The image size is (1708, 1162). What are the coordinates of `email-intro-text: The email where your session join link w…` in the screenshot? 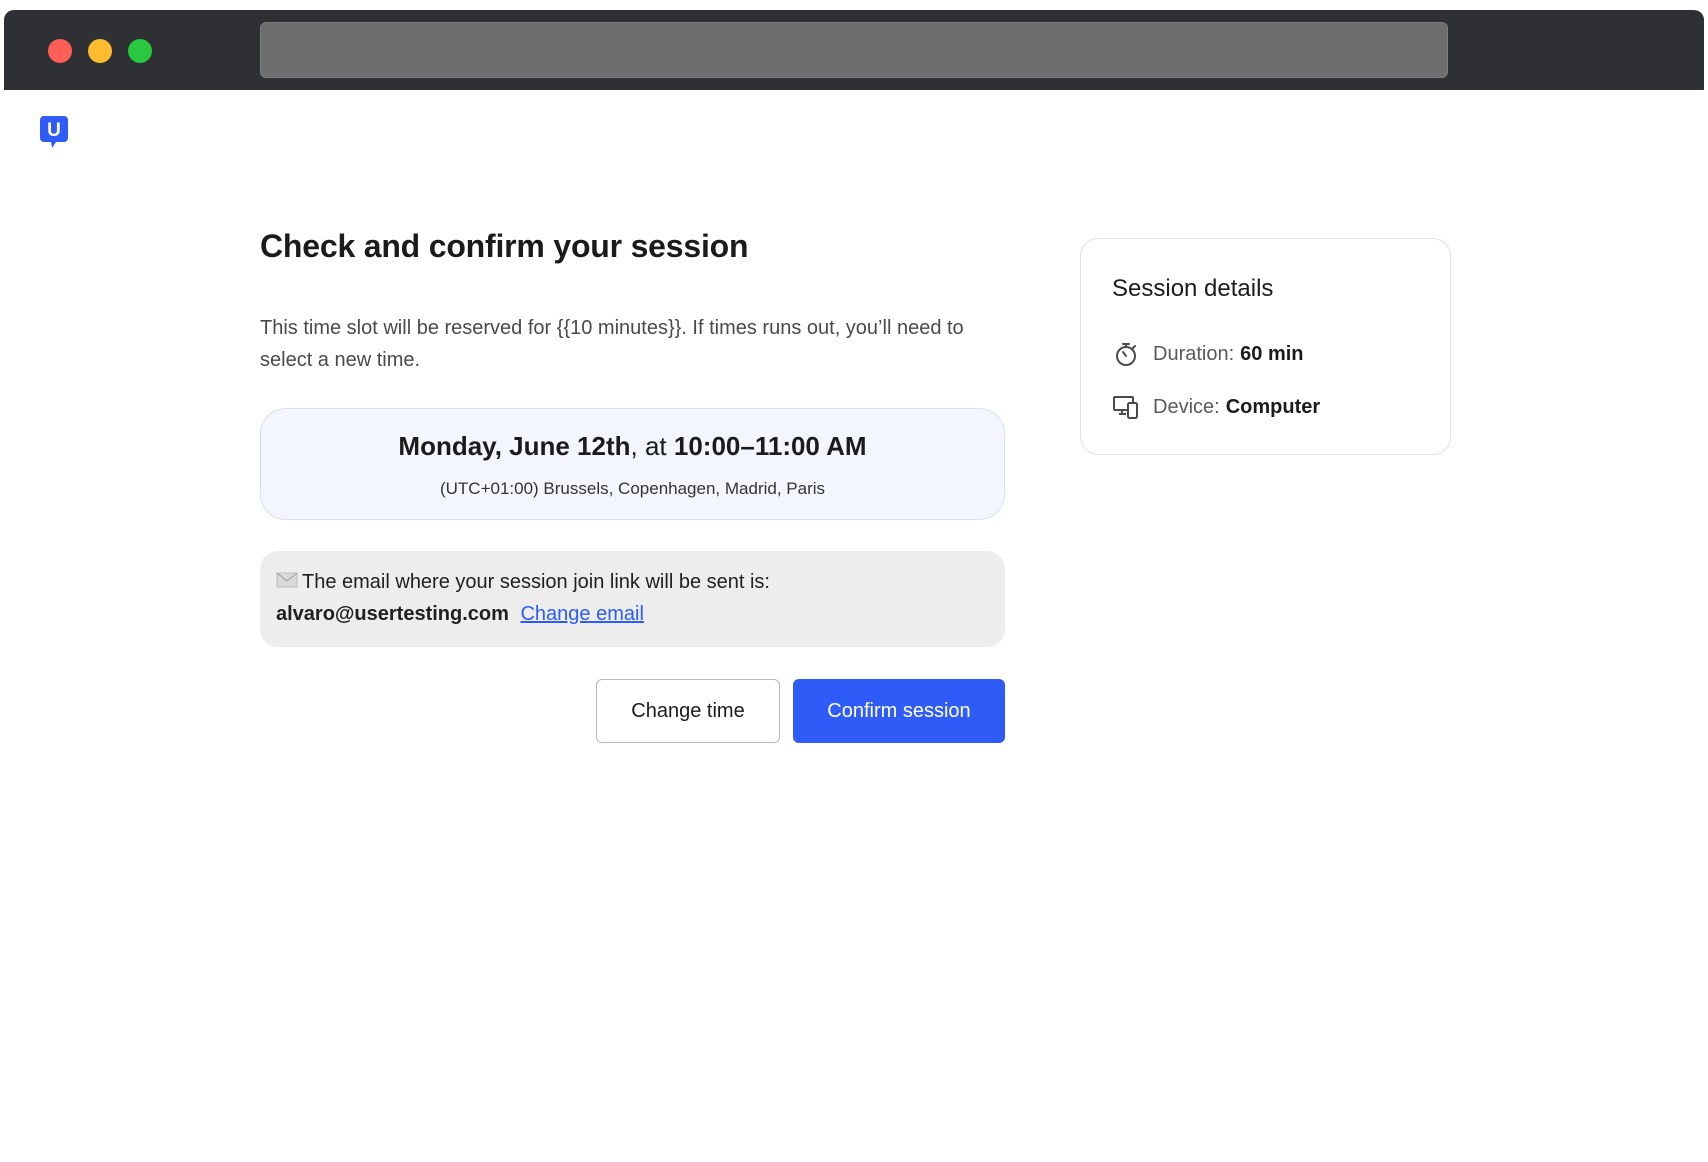 It's located at (536, 582).